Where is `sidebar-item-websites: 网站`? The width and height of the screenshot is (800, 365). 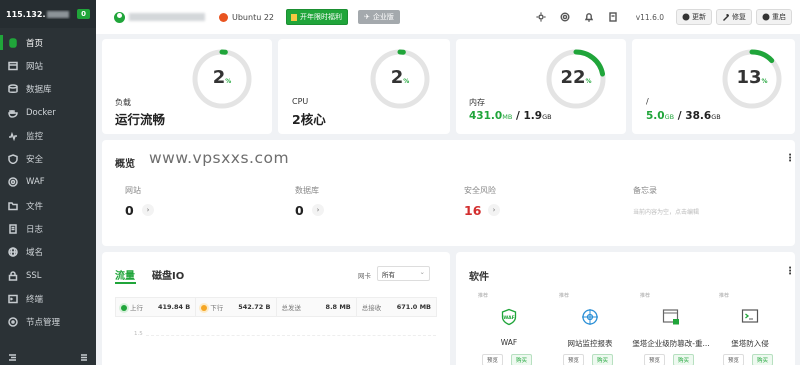 sidebar-item-websites: 网站 is located at coordinates (48, 65).